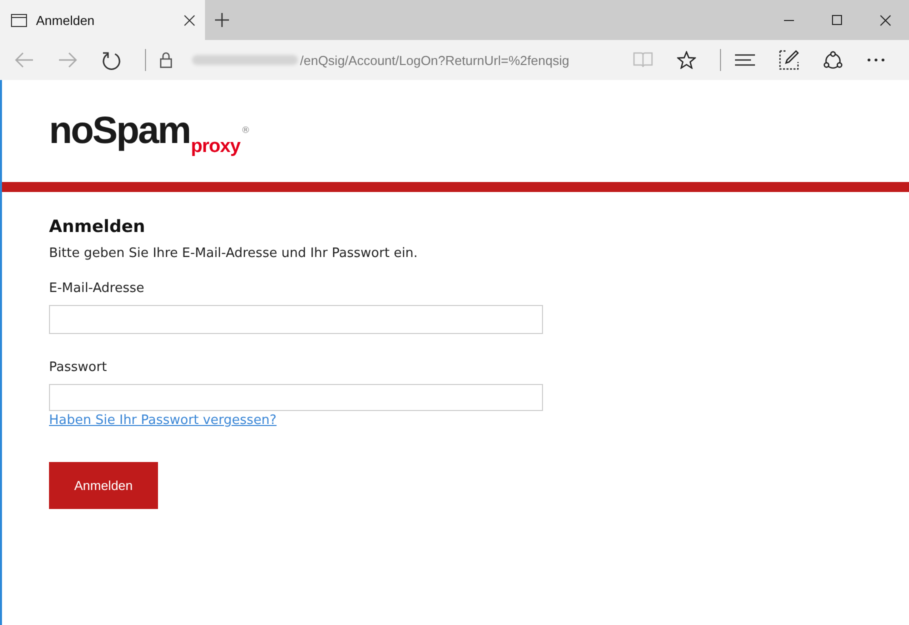 The height and width of the screenshot is (625, 909). What do you see at coordinates (686, 60) in the screenshot?
I see `star-icon` at bounding box center [686, 60].